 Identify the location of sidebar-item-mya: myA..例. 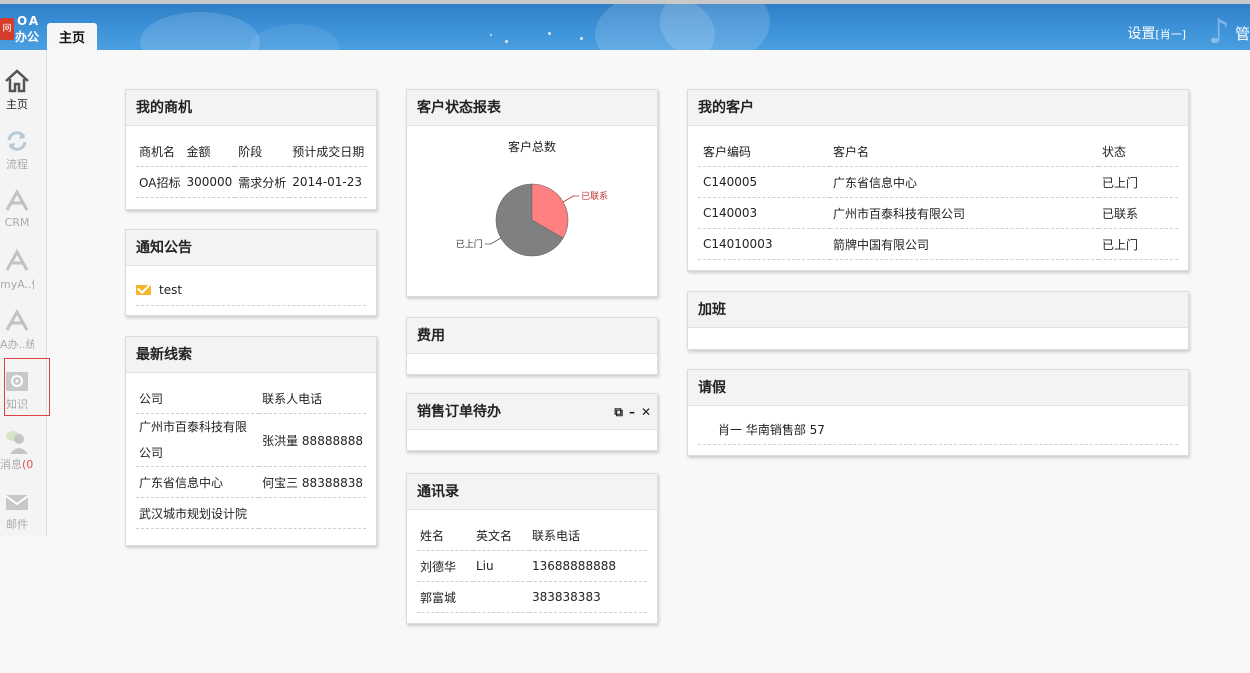
(23, 260).